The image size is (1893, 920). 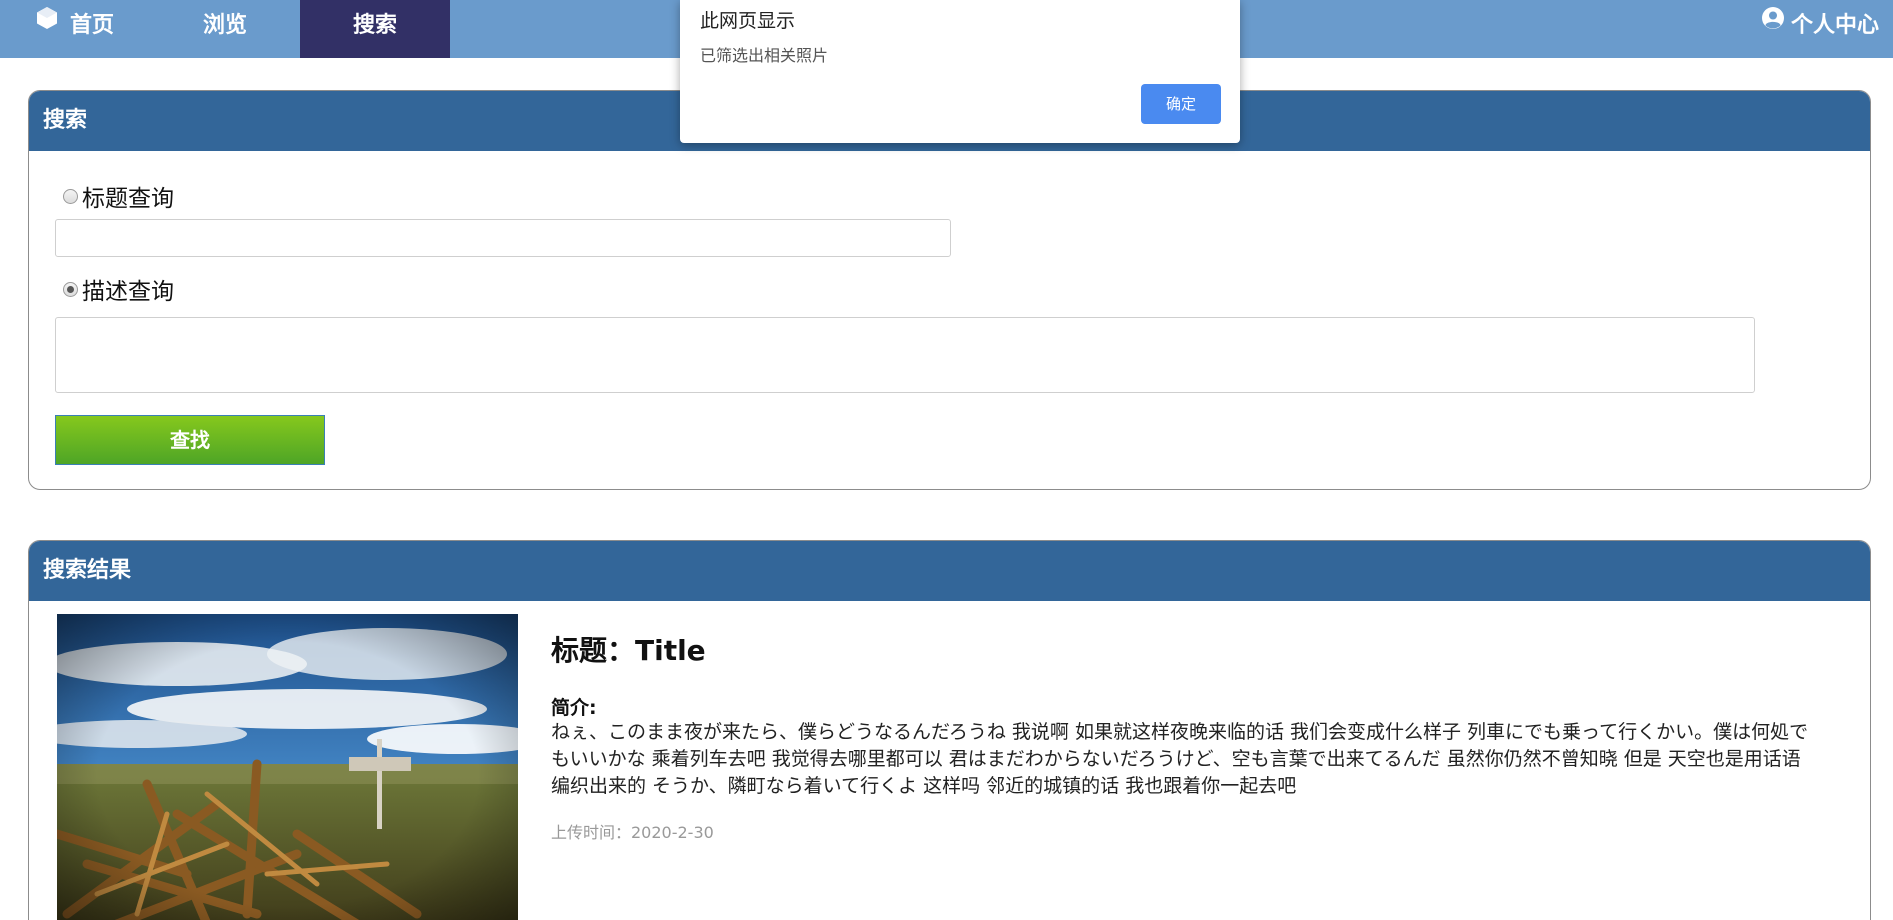 I want to click on nav-user-center: 个人中心, so click(x=1804, y=29).